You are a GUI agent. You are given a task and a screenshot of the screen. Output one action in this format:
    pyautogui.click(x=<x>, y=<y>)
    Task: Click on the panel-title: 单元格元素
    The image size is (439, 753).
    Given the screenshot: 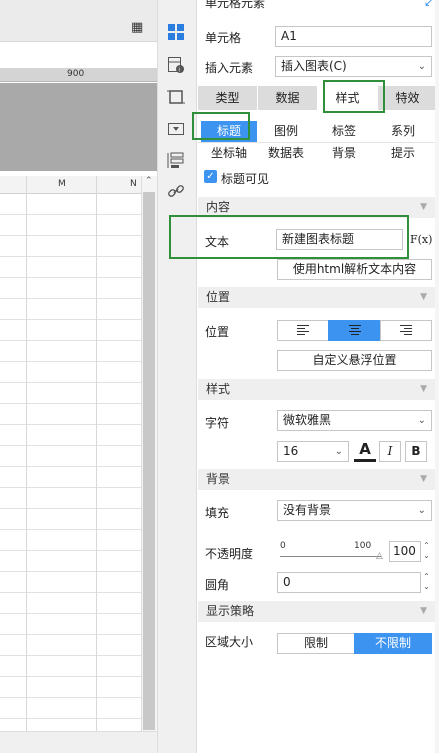 What is the action you would take?
    pyautogui.click(x=235, y=5)
    